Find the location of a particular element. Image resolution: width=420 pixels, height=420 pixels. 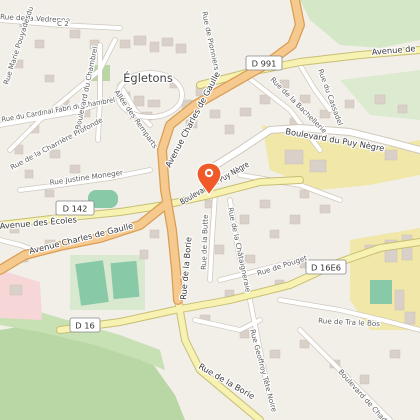

town-label: Égletons is located at coordinates (148, 77).